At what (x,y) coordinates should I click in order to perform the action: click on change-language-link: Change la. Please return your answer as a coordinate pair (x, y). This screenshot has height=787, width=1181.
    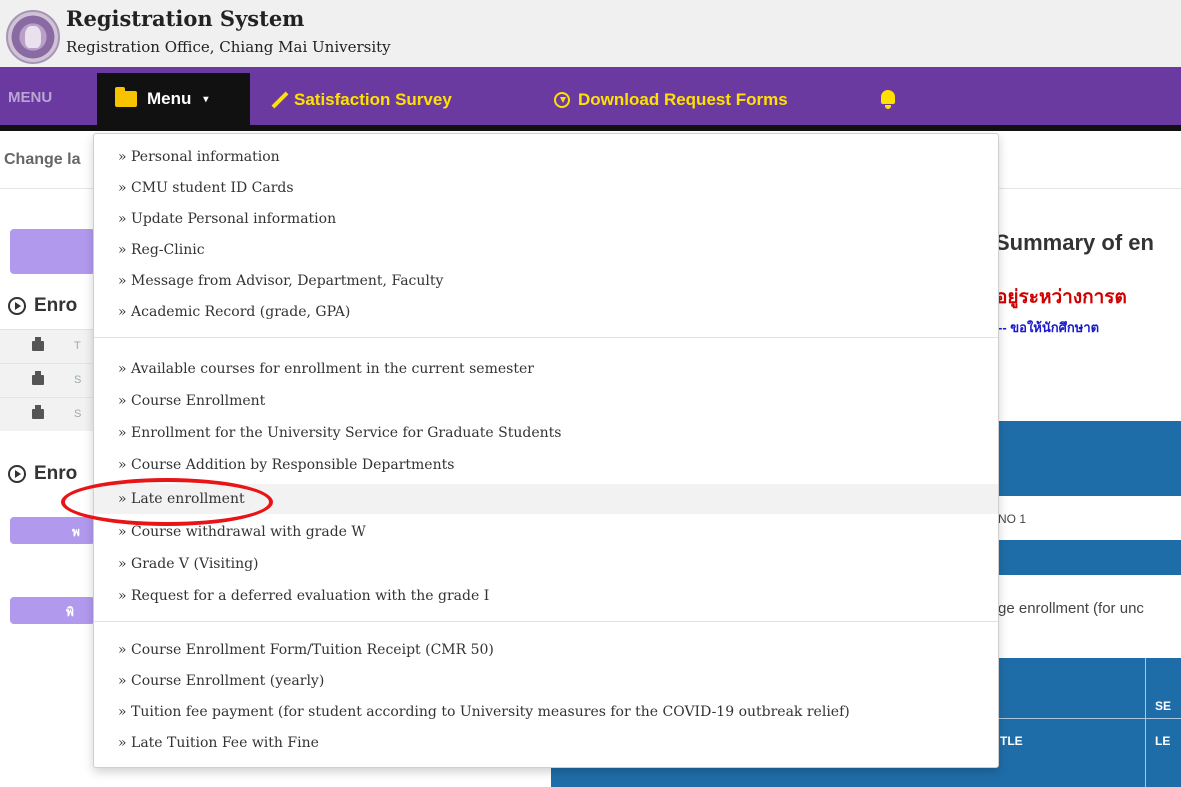
    Looking at the image, I should click on (42, 160).